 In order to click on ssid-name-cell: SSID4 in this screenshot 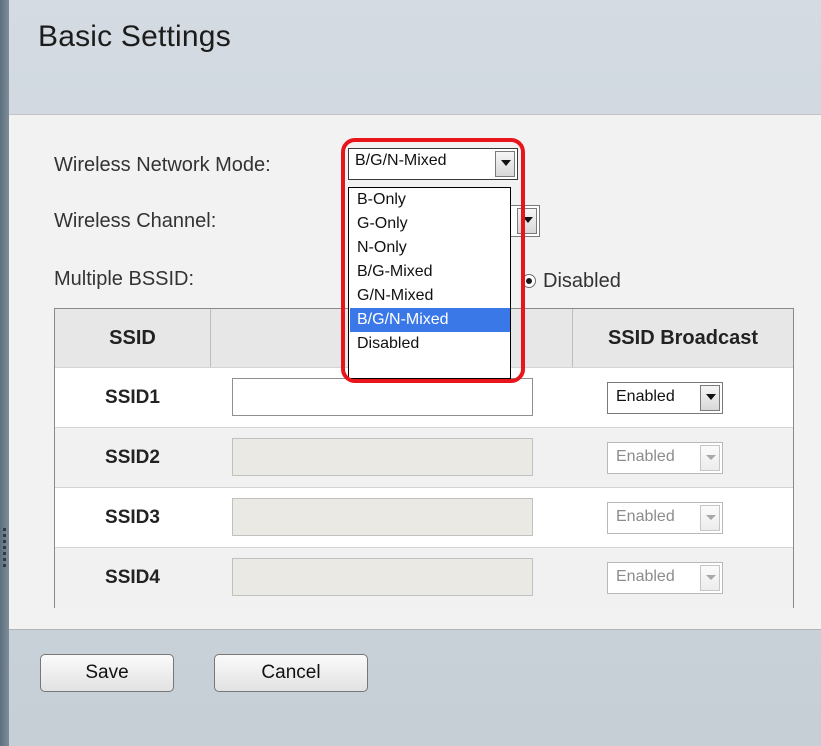, I will do `click(132, 577)`.